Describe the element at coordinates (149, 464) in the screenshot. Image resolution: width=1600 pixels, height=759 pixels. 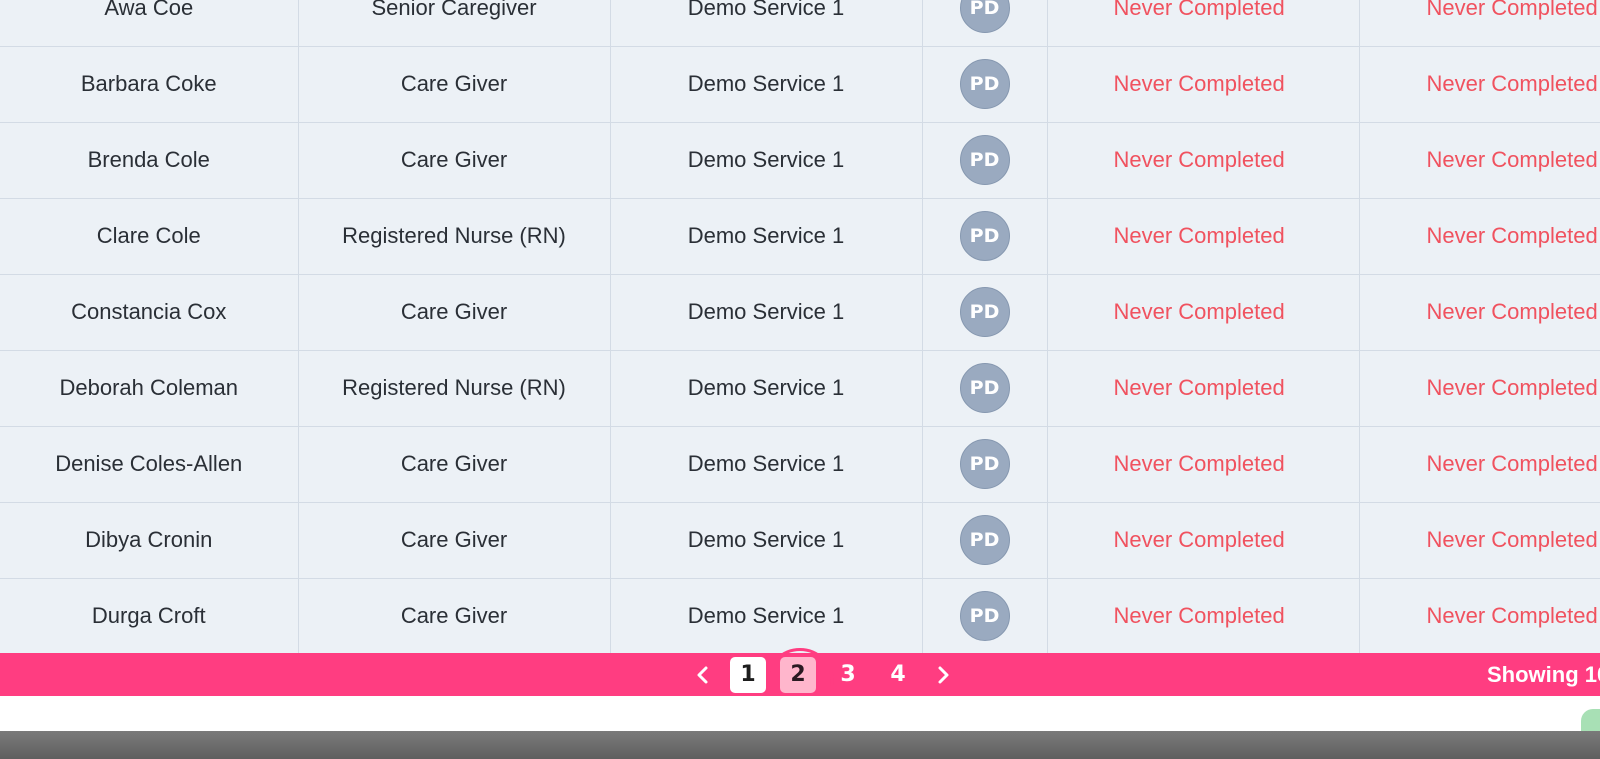
I see `staff-name-cell: Denise Coles-Allen` at that location.